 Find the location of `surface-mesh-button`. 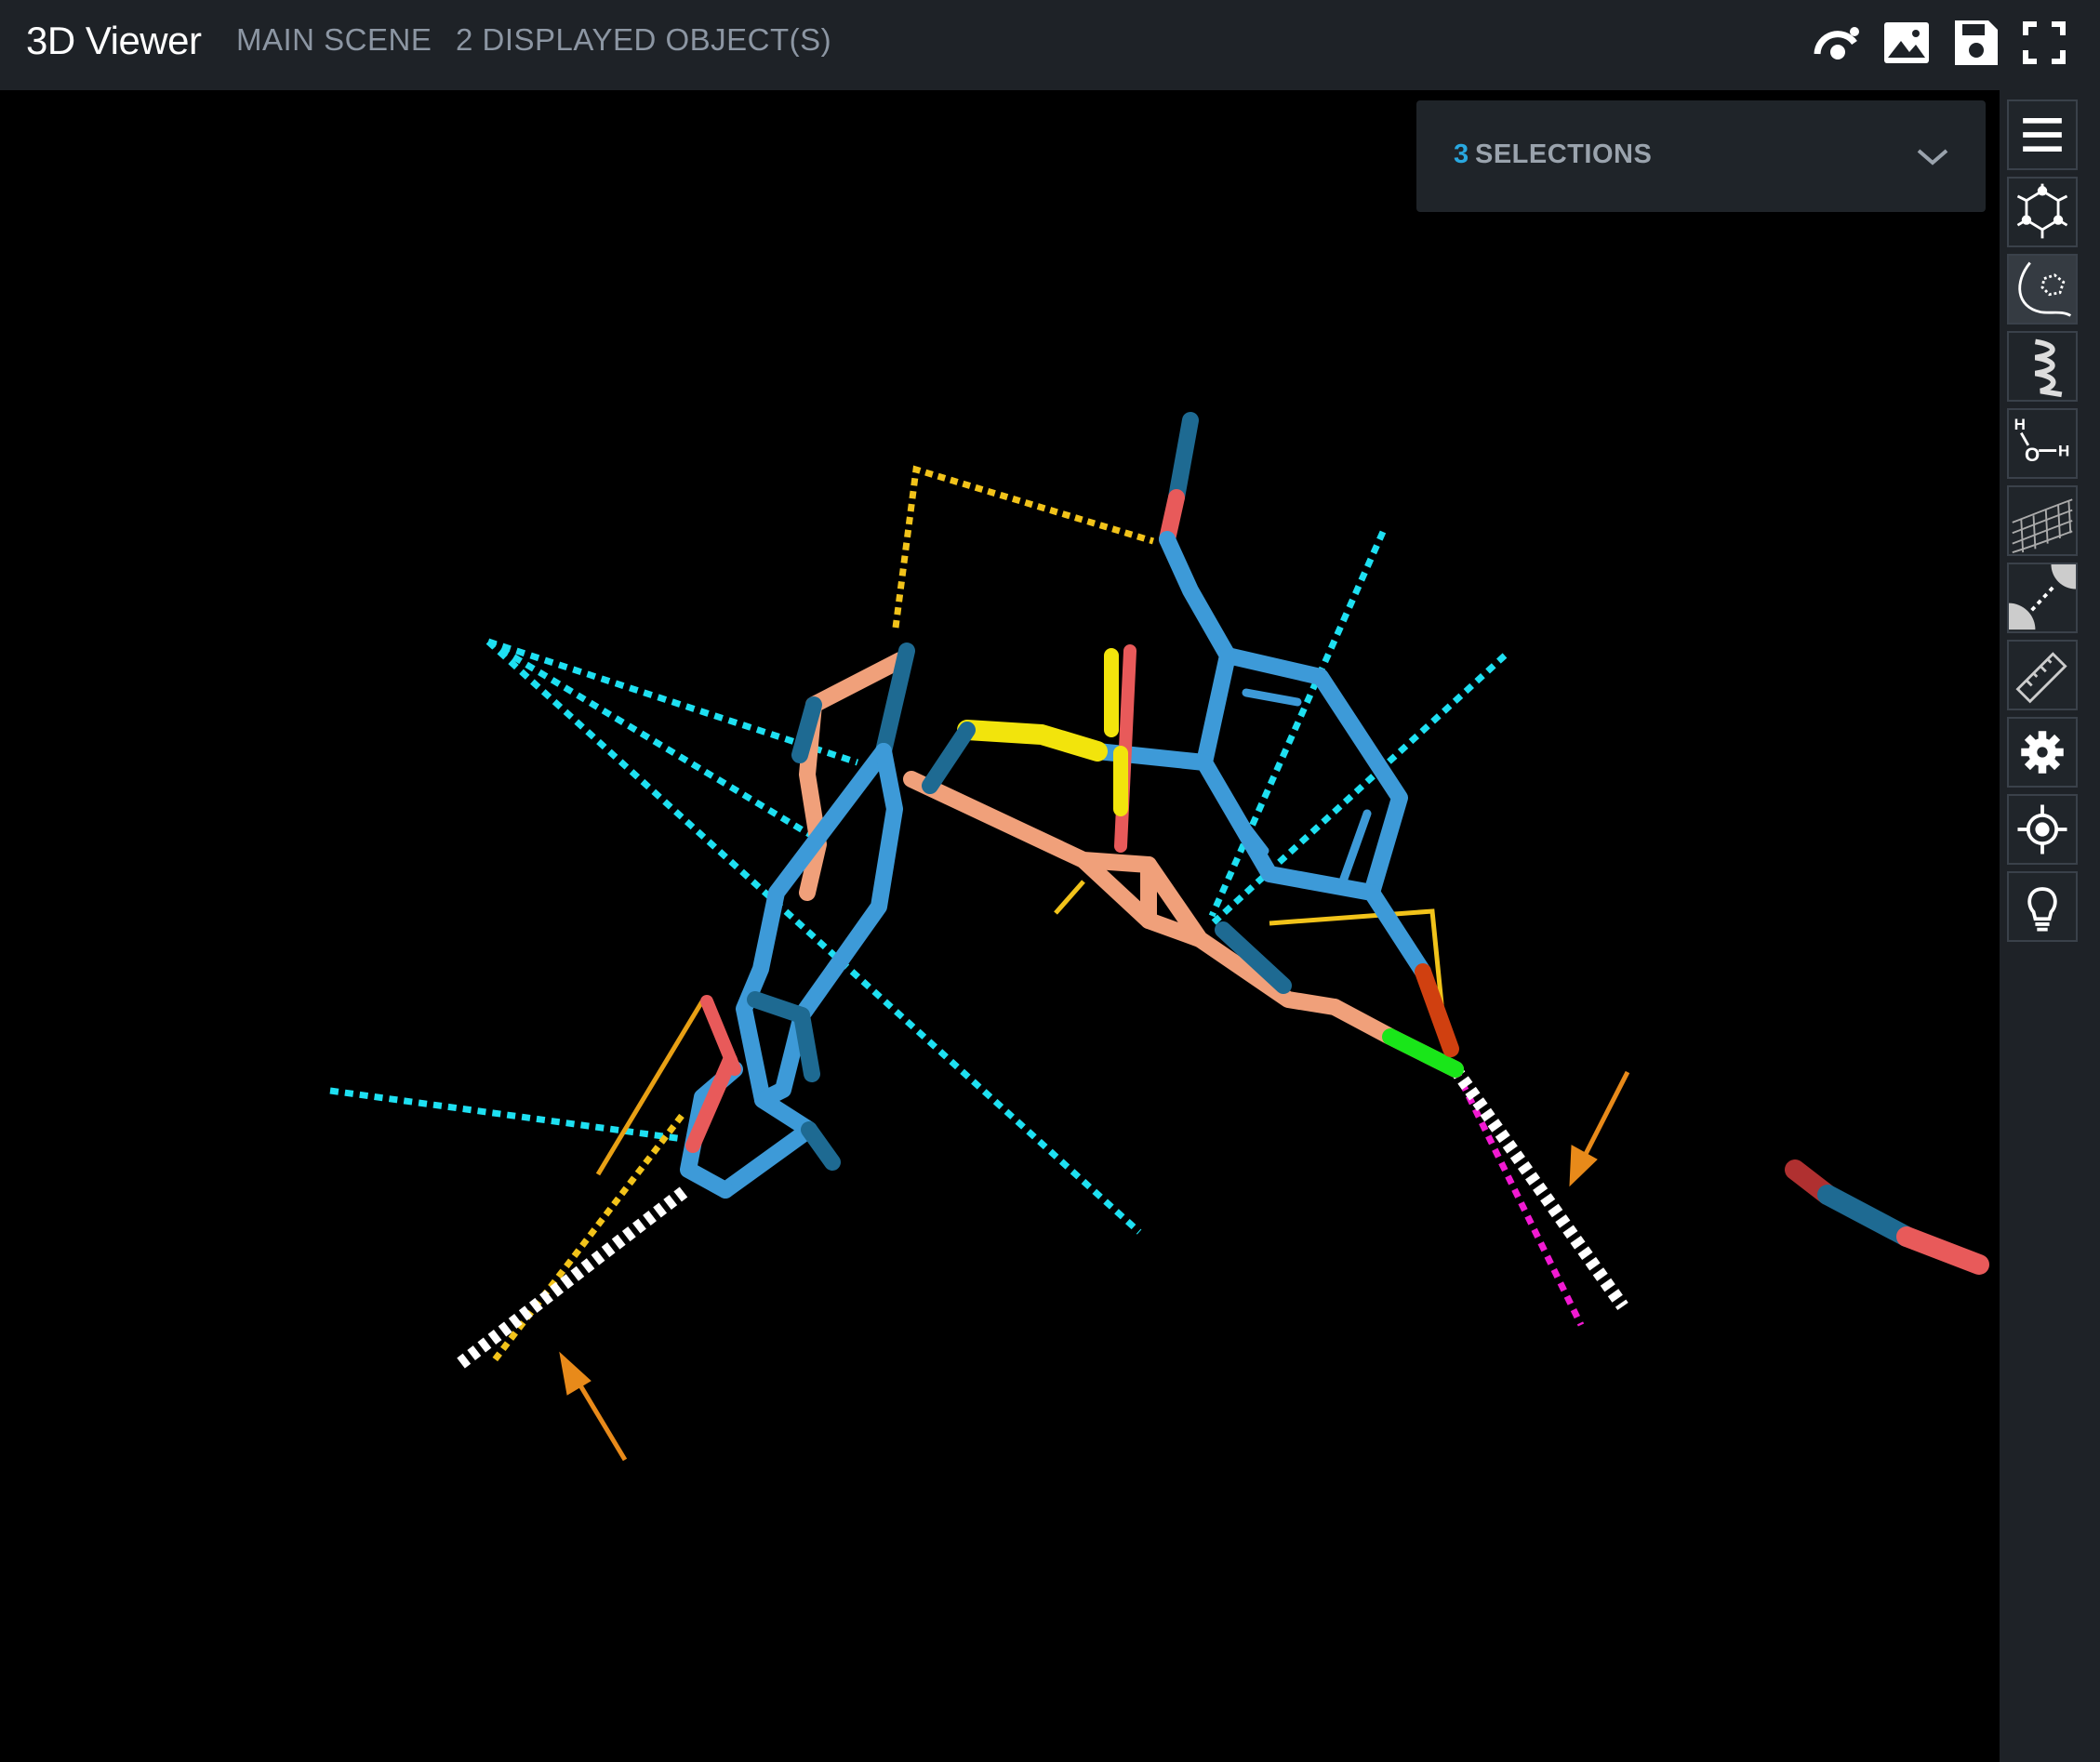

surface-mesh-button is located at coordinates (2043, 520).